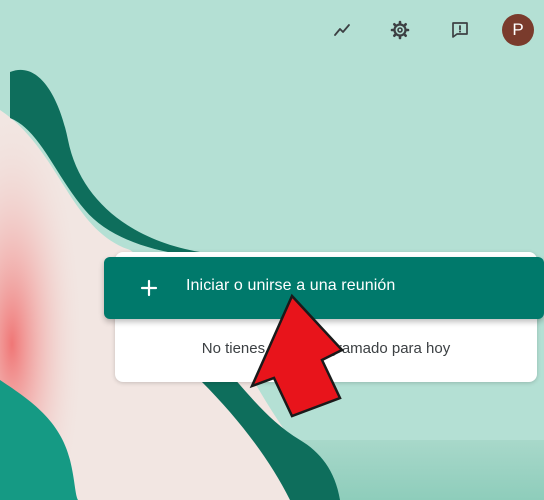 The height and width of the screenshot is (500, 544). What do you see at coordinates (326, 348) in the screenshot?
I see `empty-schedule-message: No tienes nada programado para hoy` at bounding box center [326, 348].